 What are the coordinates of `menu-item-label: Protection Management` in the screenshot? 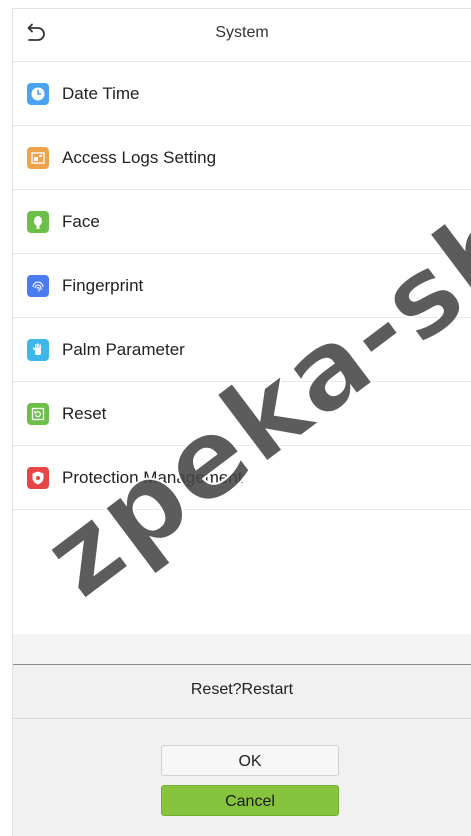 It's located at (152, 477).